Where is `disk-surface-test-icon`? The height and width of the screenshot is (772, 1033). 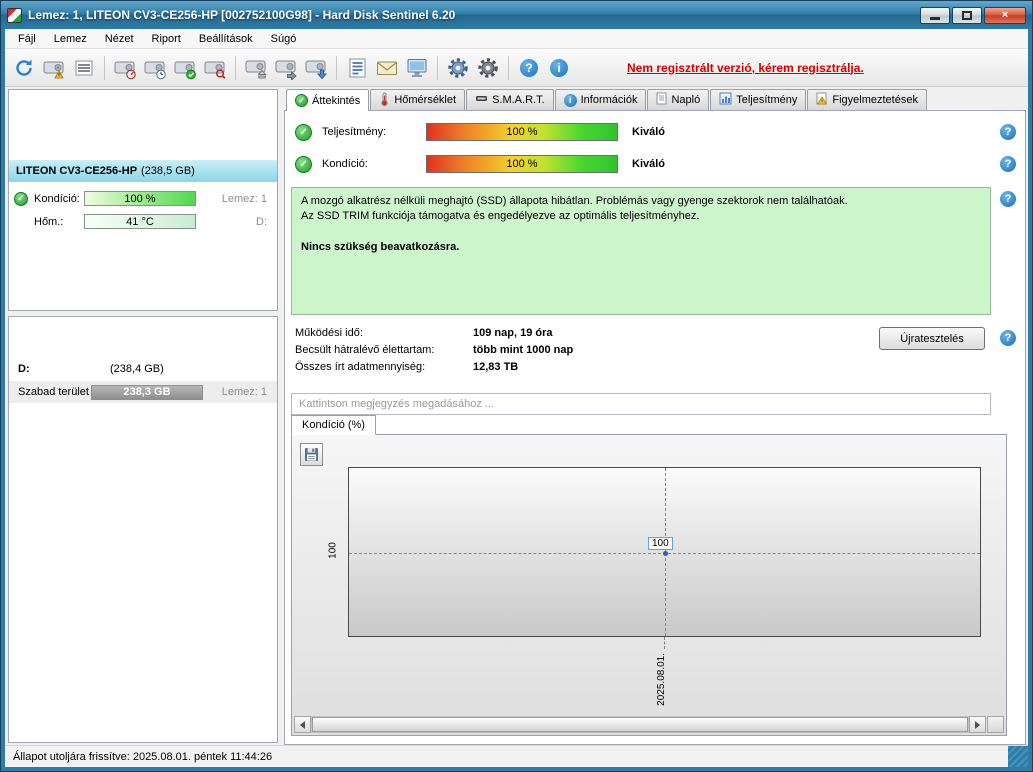 disk-surface-test-icon is located at coordinates (215, 68).